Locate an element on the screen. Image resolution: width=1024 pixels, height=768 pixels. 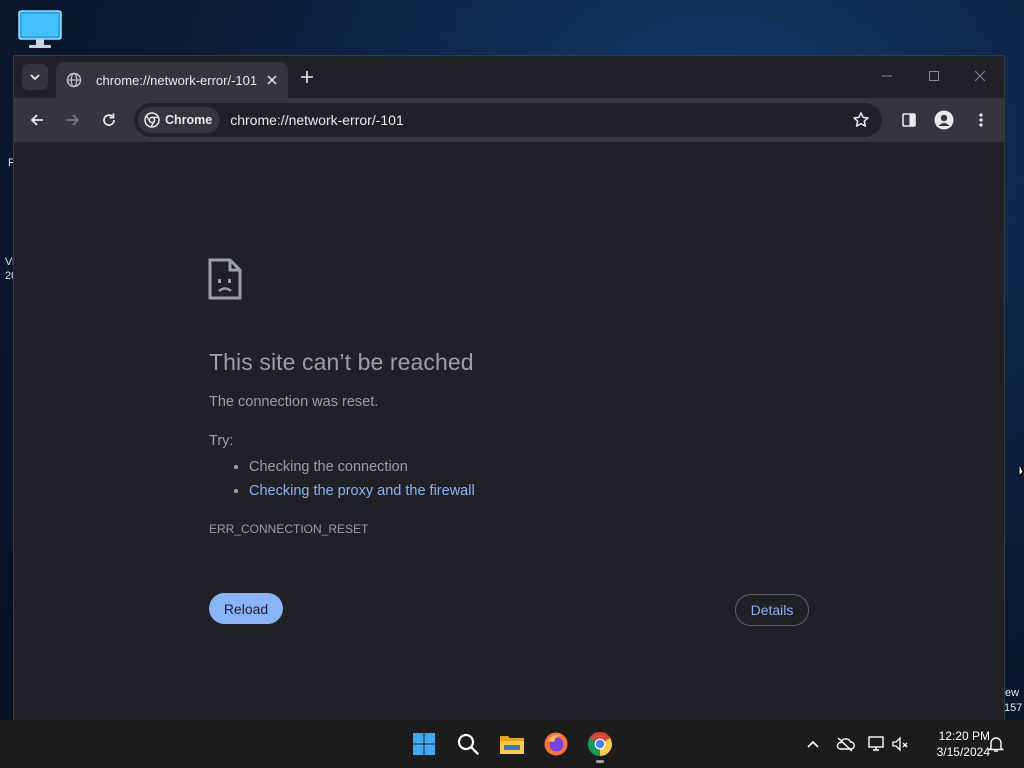
network-tray-button is located at coordinates (877, 744).